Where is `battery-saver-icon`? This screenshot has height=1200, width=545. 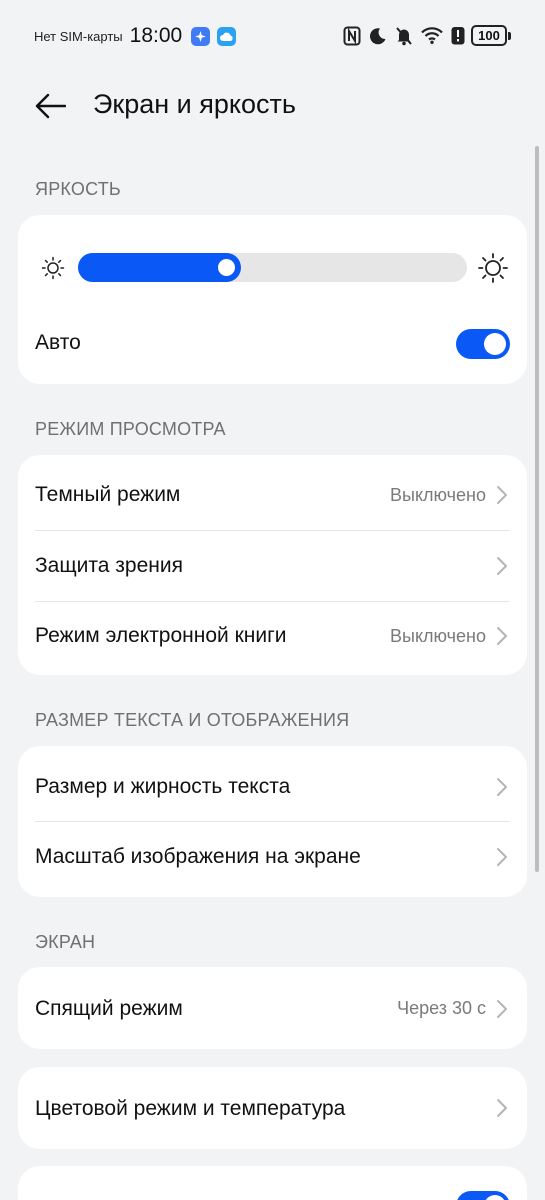
battery-saver-icon is located at coordinates (458, 35).